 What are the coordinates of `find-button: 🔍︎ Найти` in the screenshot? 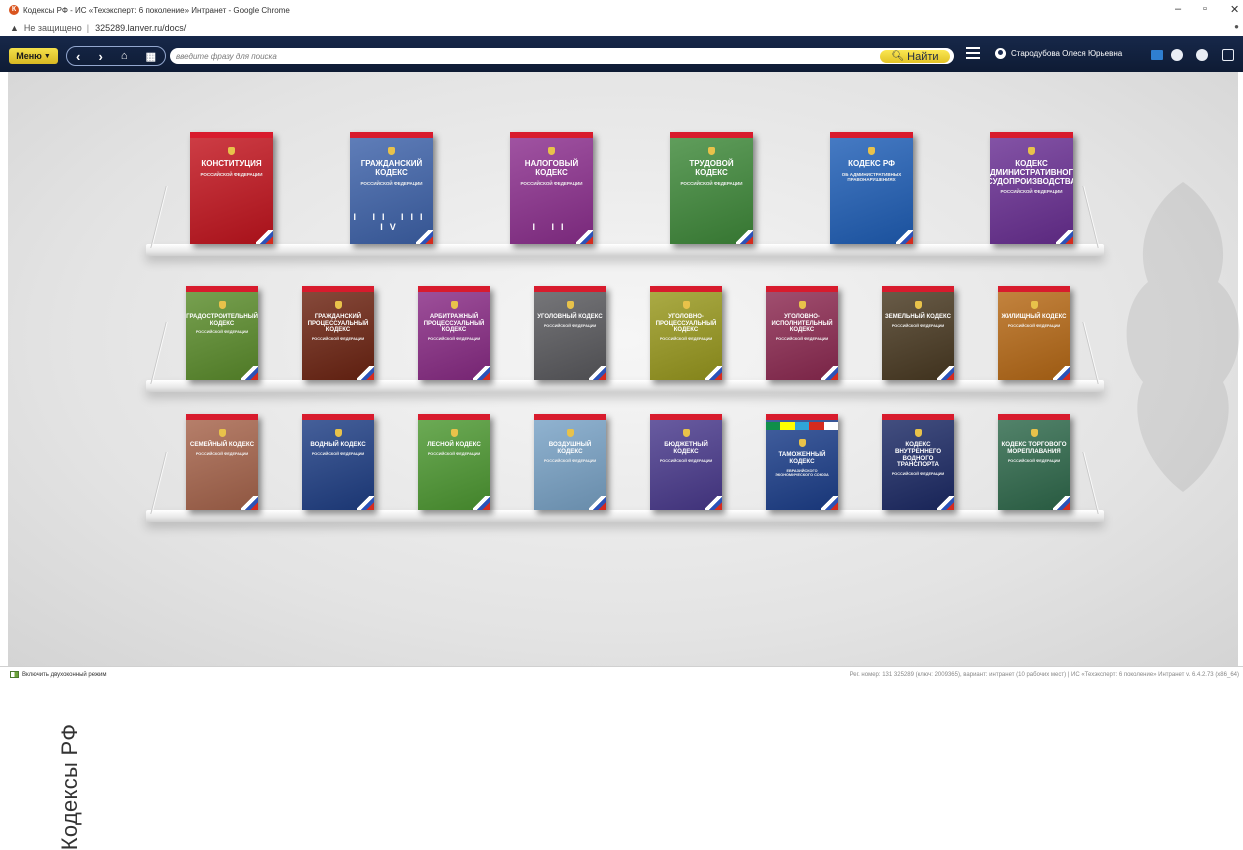 It's located at (915, 56).